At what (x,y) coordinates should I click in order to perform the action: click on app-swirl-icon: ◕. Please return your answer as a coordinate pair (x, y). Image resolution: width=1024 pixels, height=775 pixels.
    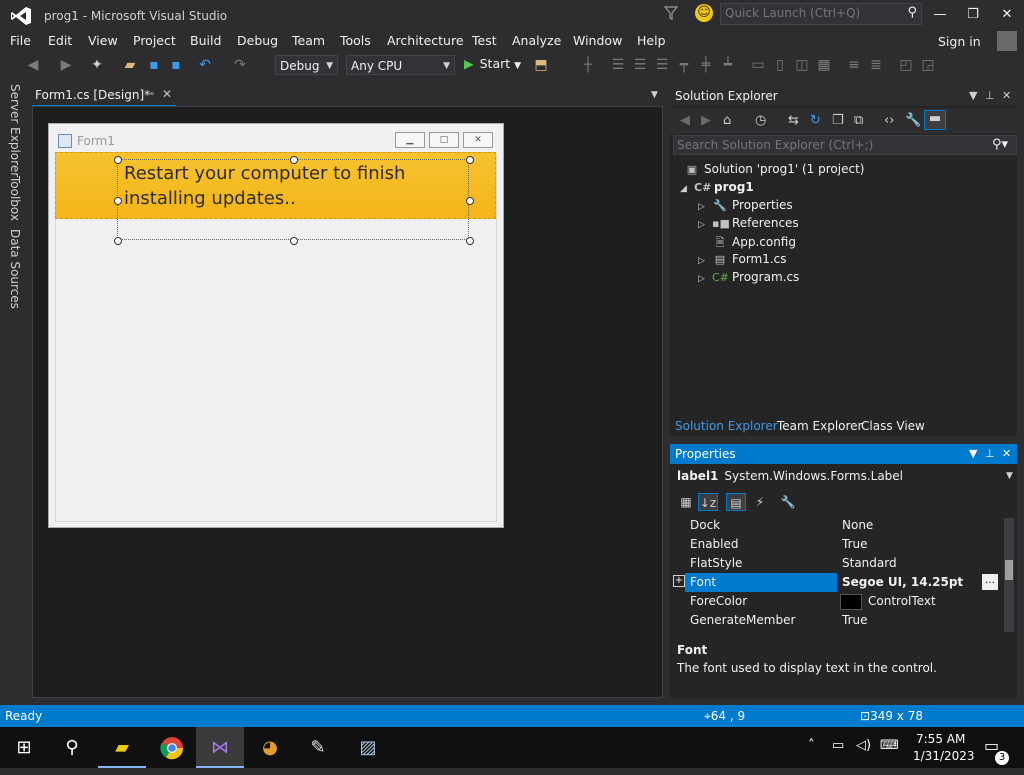
    Looking at the image, I should click on (270, 747).